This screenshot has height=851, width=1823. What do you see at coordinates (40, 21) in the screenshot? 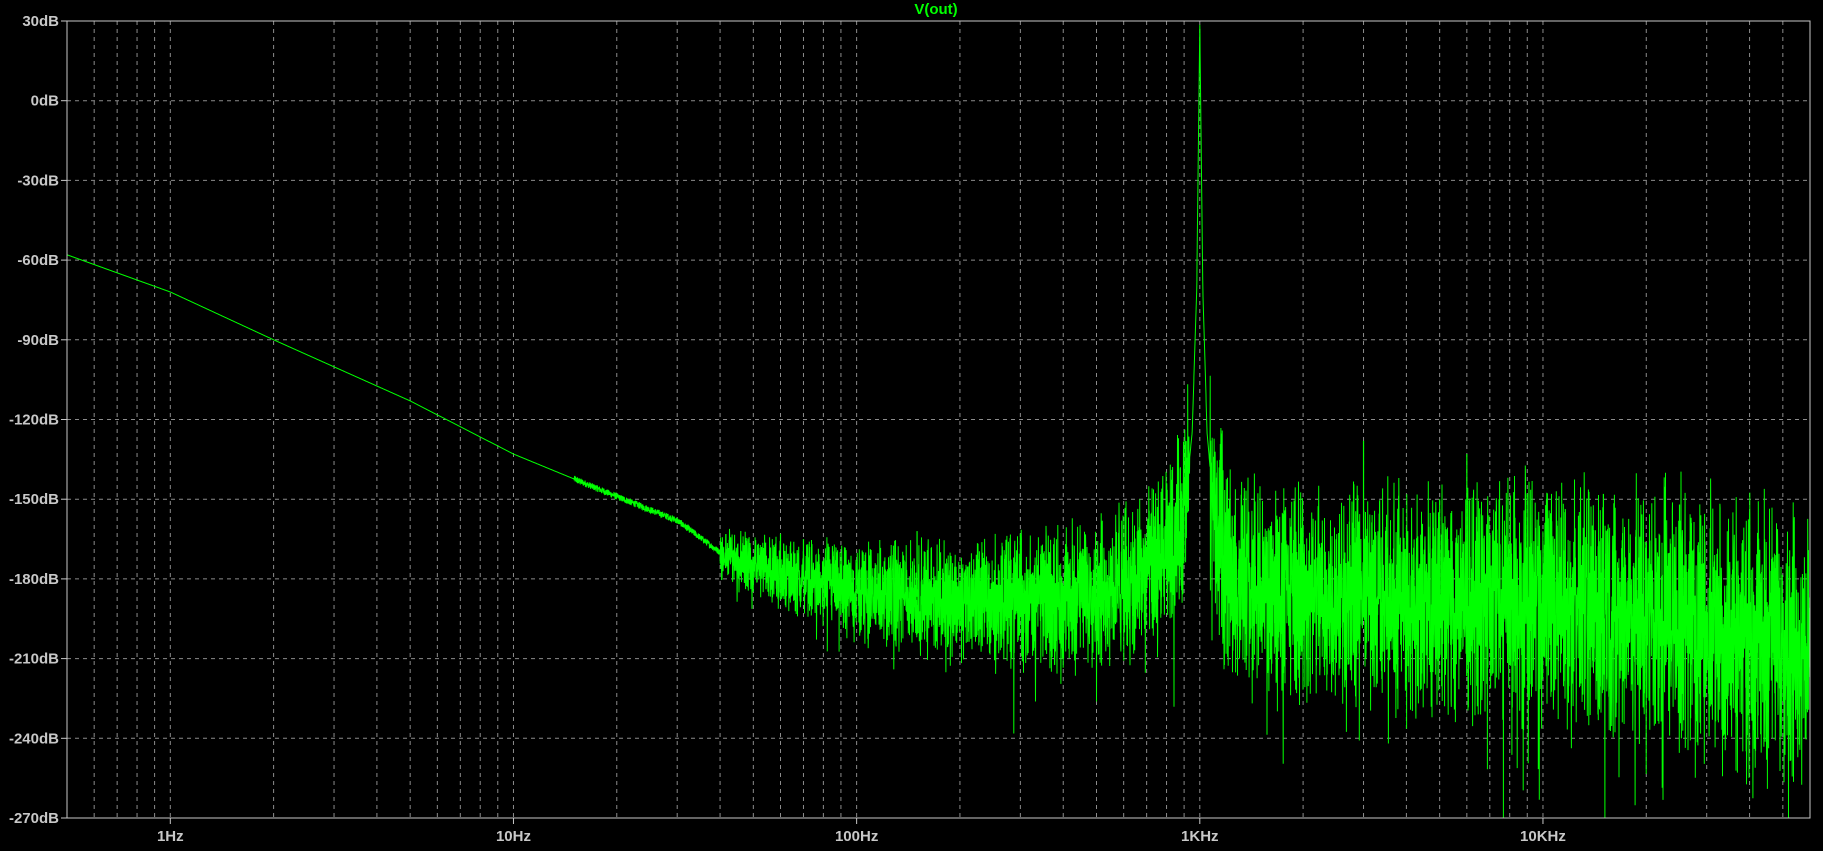
I see `y-tick-label: 30dB` at bounding box center [40, 21].